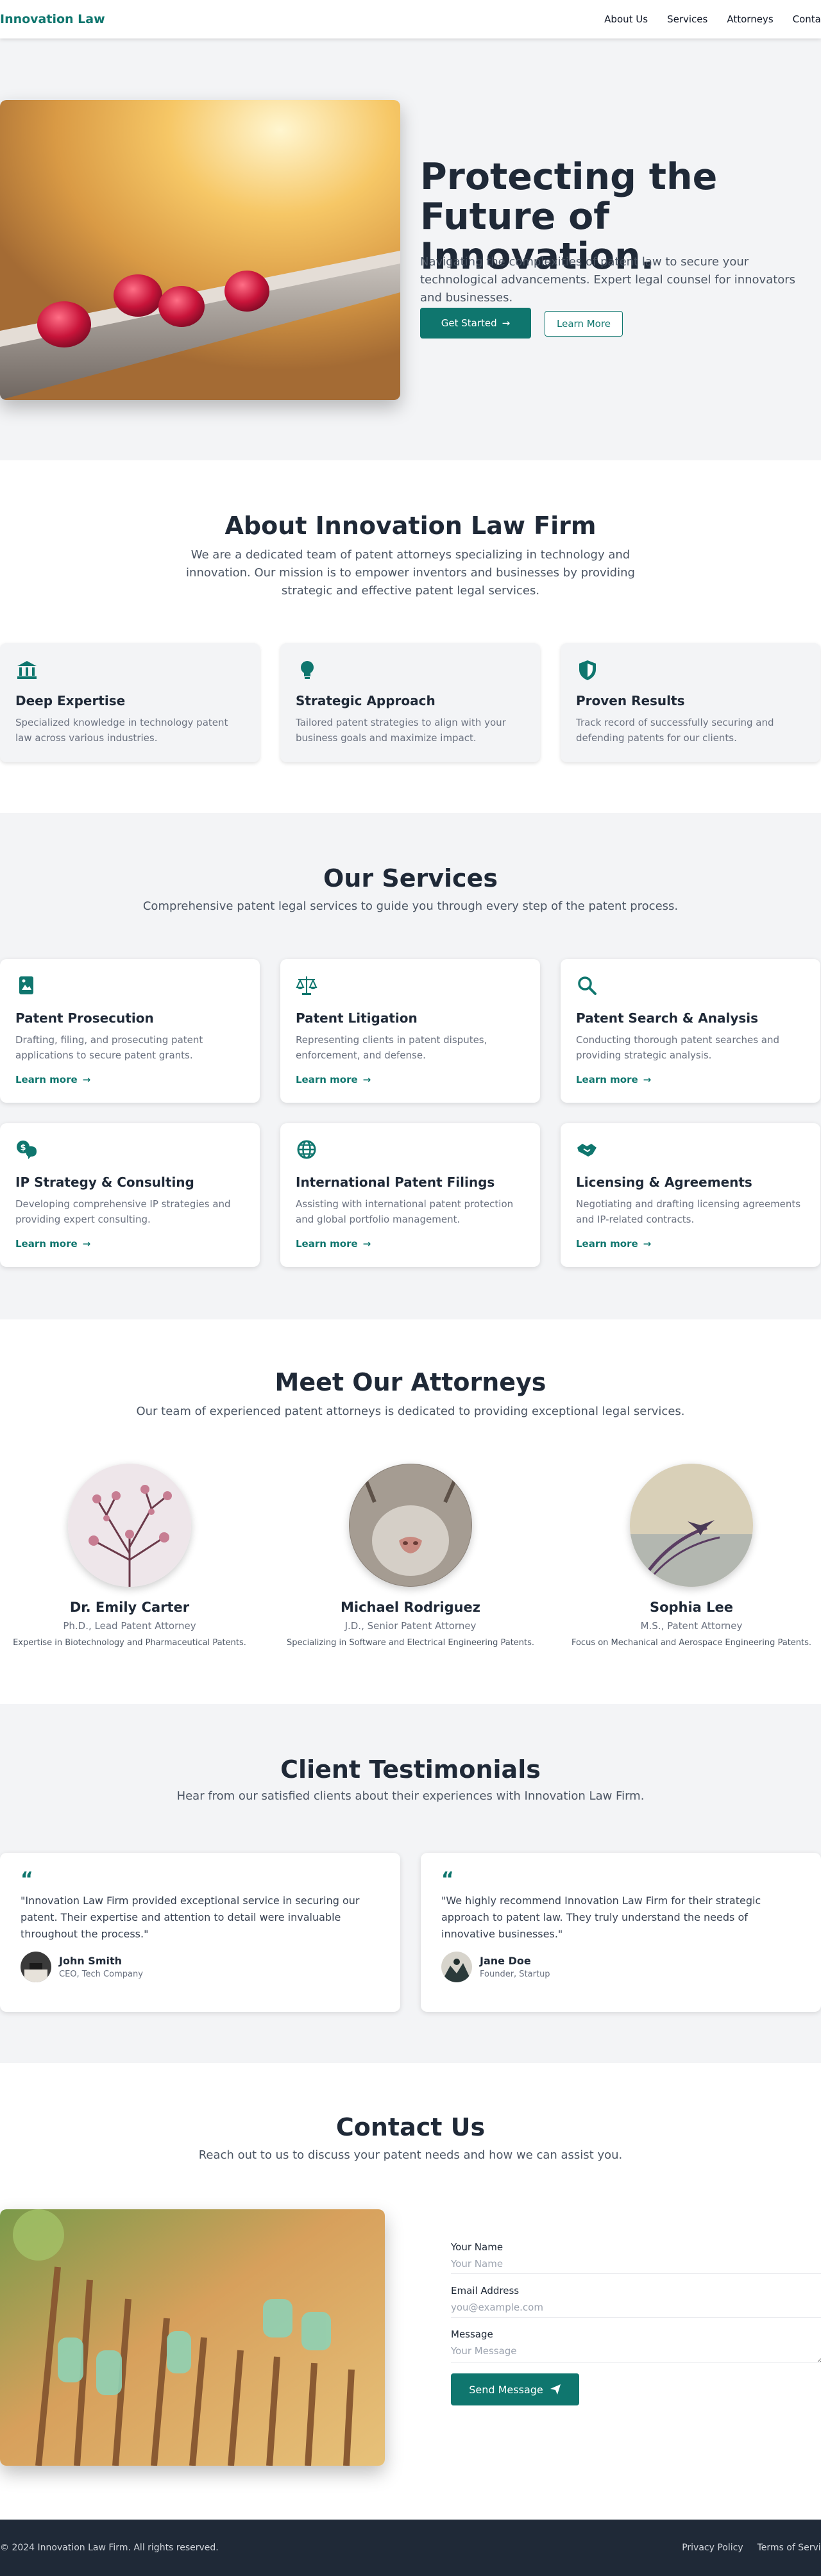 This screenshot has height=2576, width=821. Describe the element at coordinates (306, 985) in the screenshot. I see `scale-icon` at that location.